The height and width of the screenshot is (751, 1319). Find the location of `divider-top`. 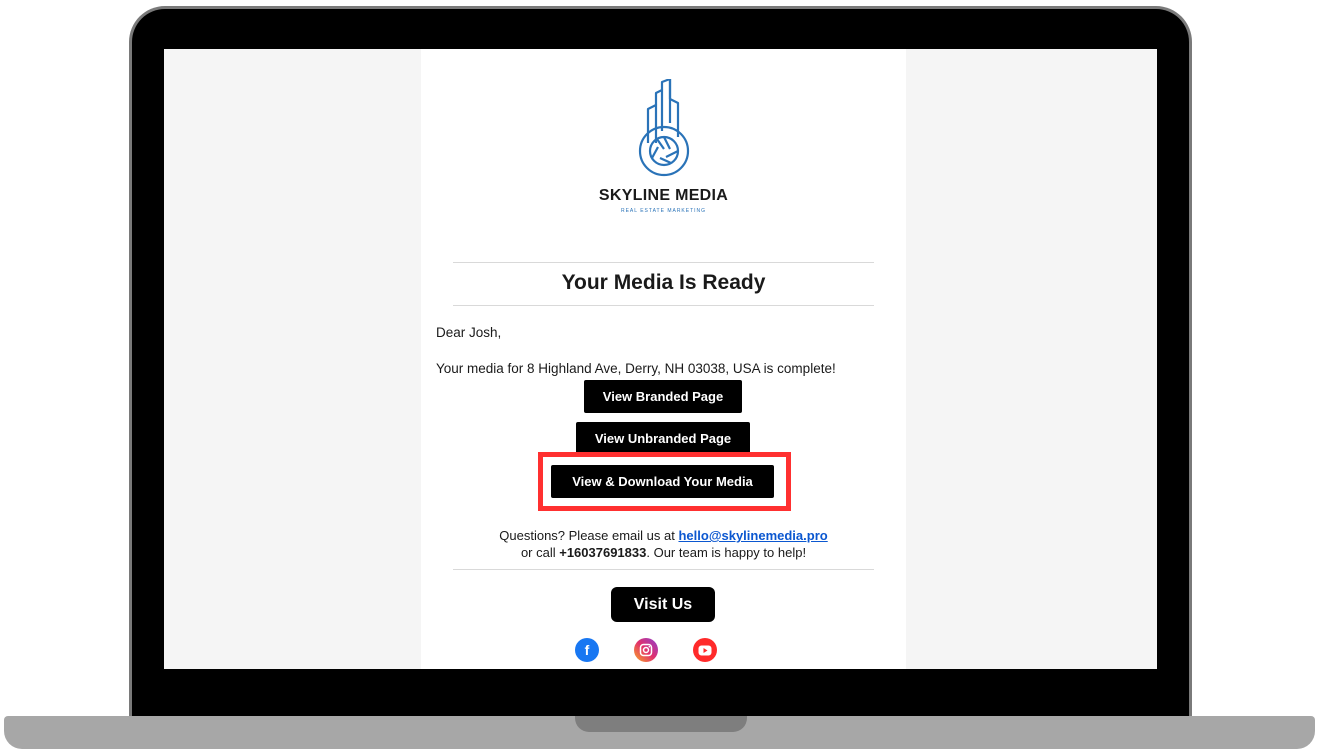

divider-top is located at coordinates (663, 262).